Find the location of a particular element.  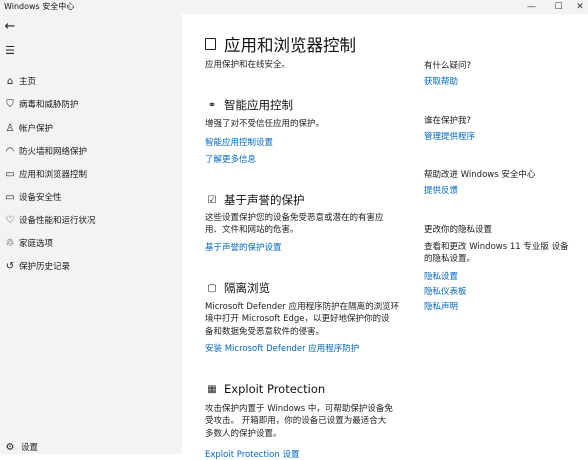

sidebar-item-virus-protection: ⛉ 病毒和威胁防护 is located at coordinates (91, 104).